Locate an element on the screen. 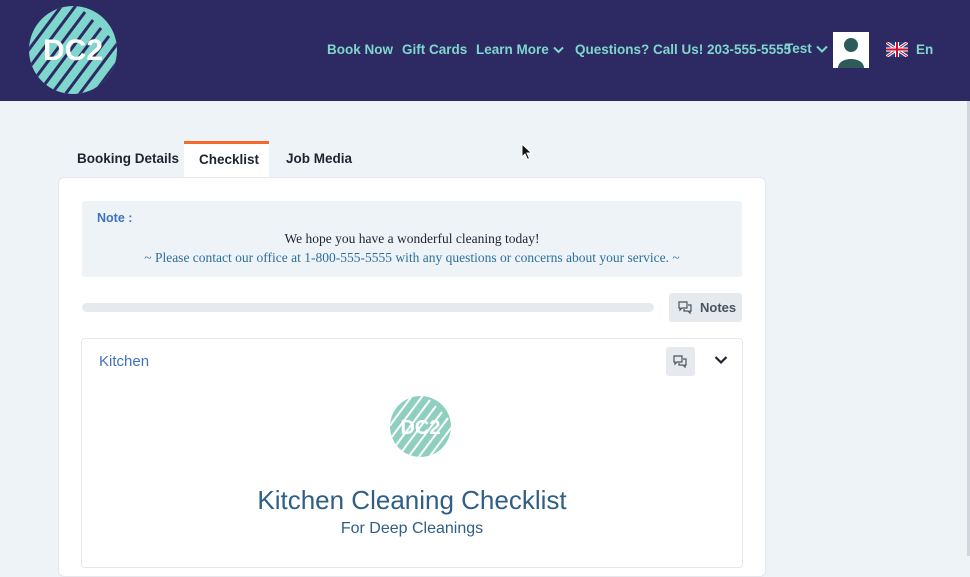 The image size is (970, 577). language-label: En is located at coordinates (924, 49).